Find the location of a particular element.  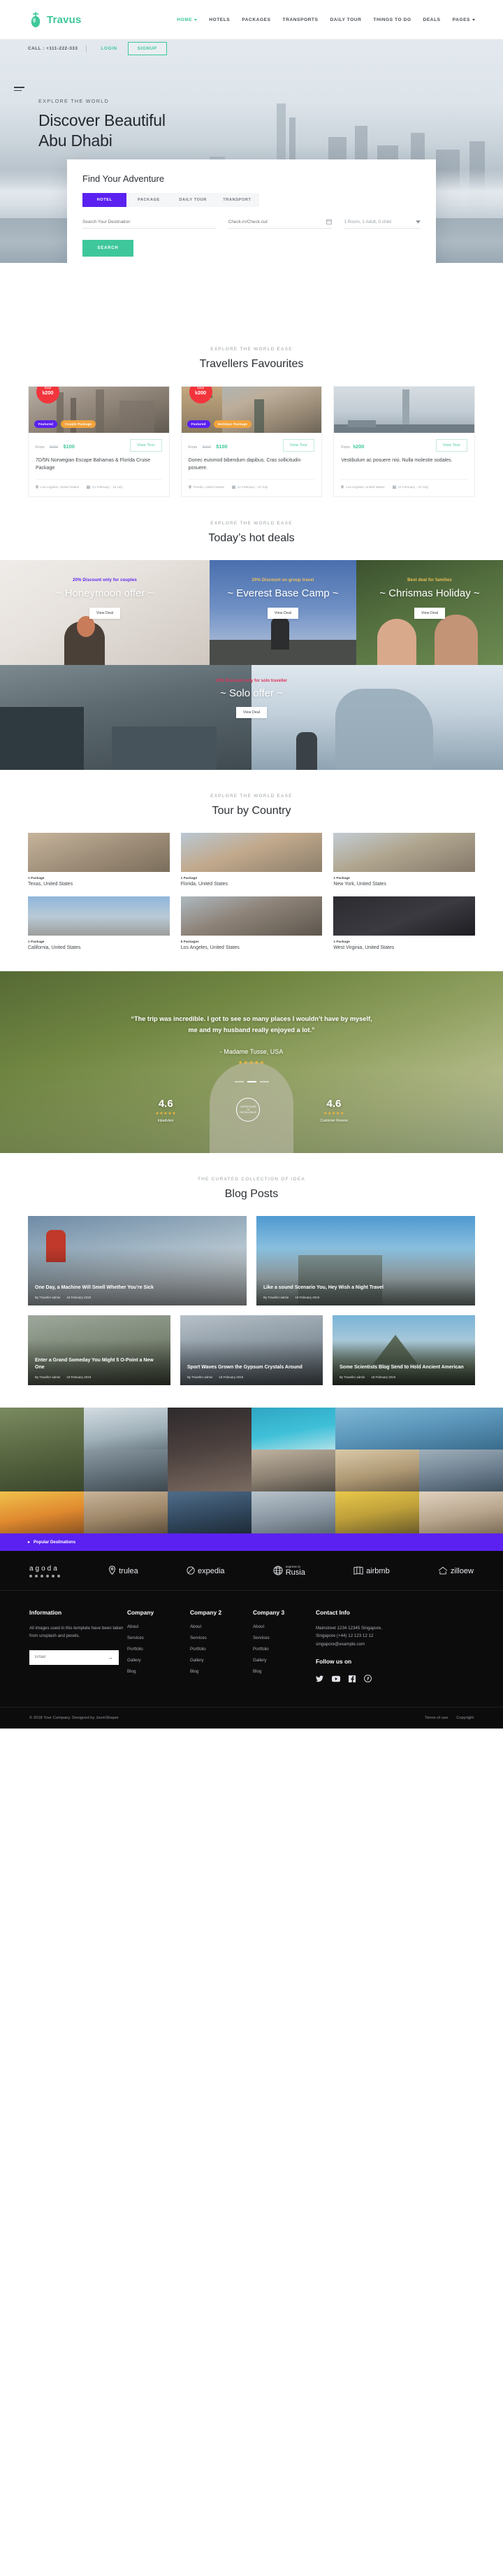

brand-agoda: agoda is located at coordinates (44, 1571).